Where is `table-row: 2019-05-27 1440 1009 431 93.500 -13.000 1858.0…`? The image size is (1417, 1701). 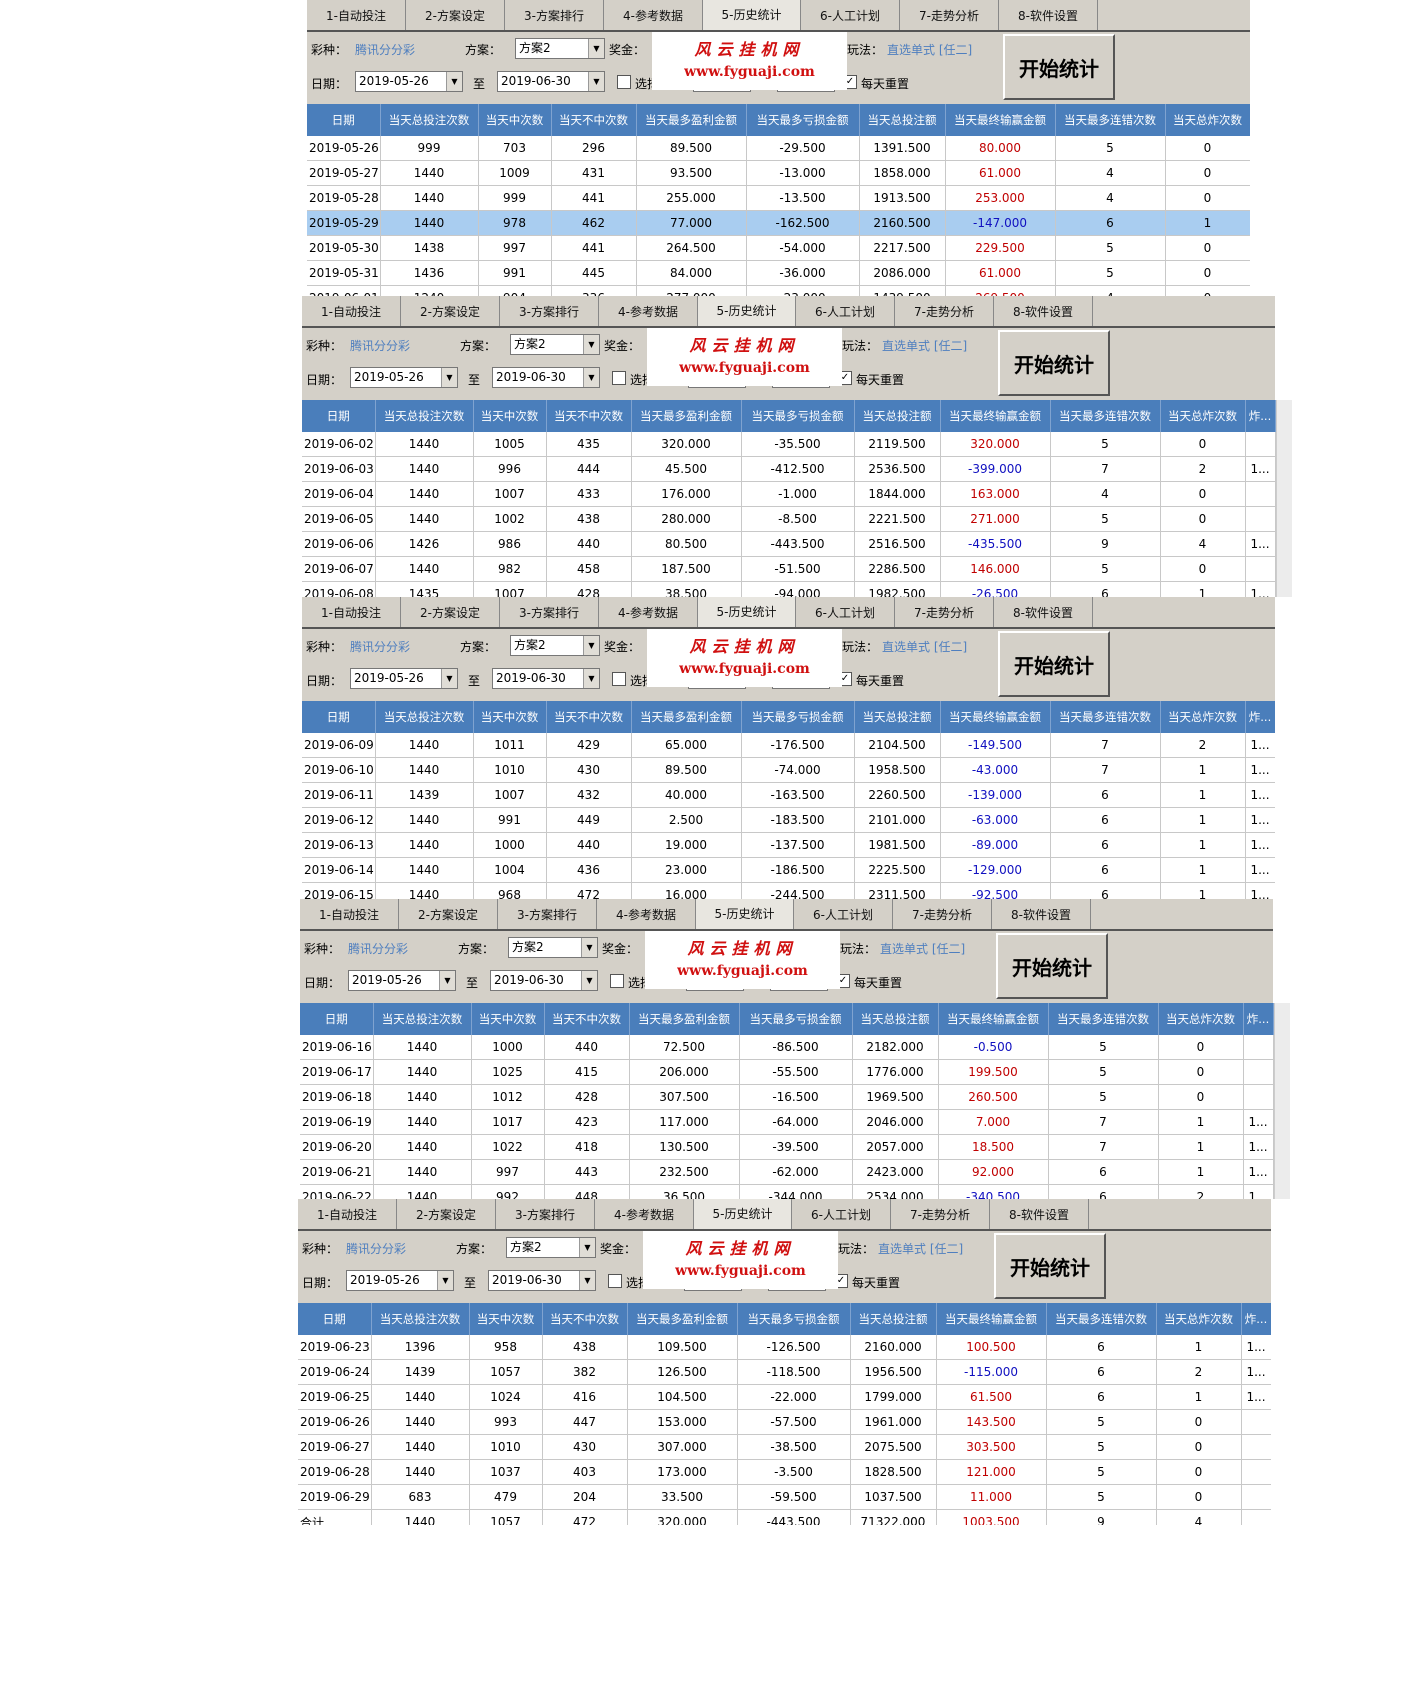 table-row: 2019-05-27 1440 1009 431 93.500 -13.000 1858.0… is located at coordinates (778, 173).